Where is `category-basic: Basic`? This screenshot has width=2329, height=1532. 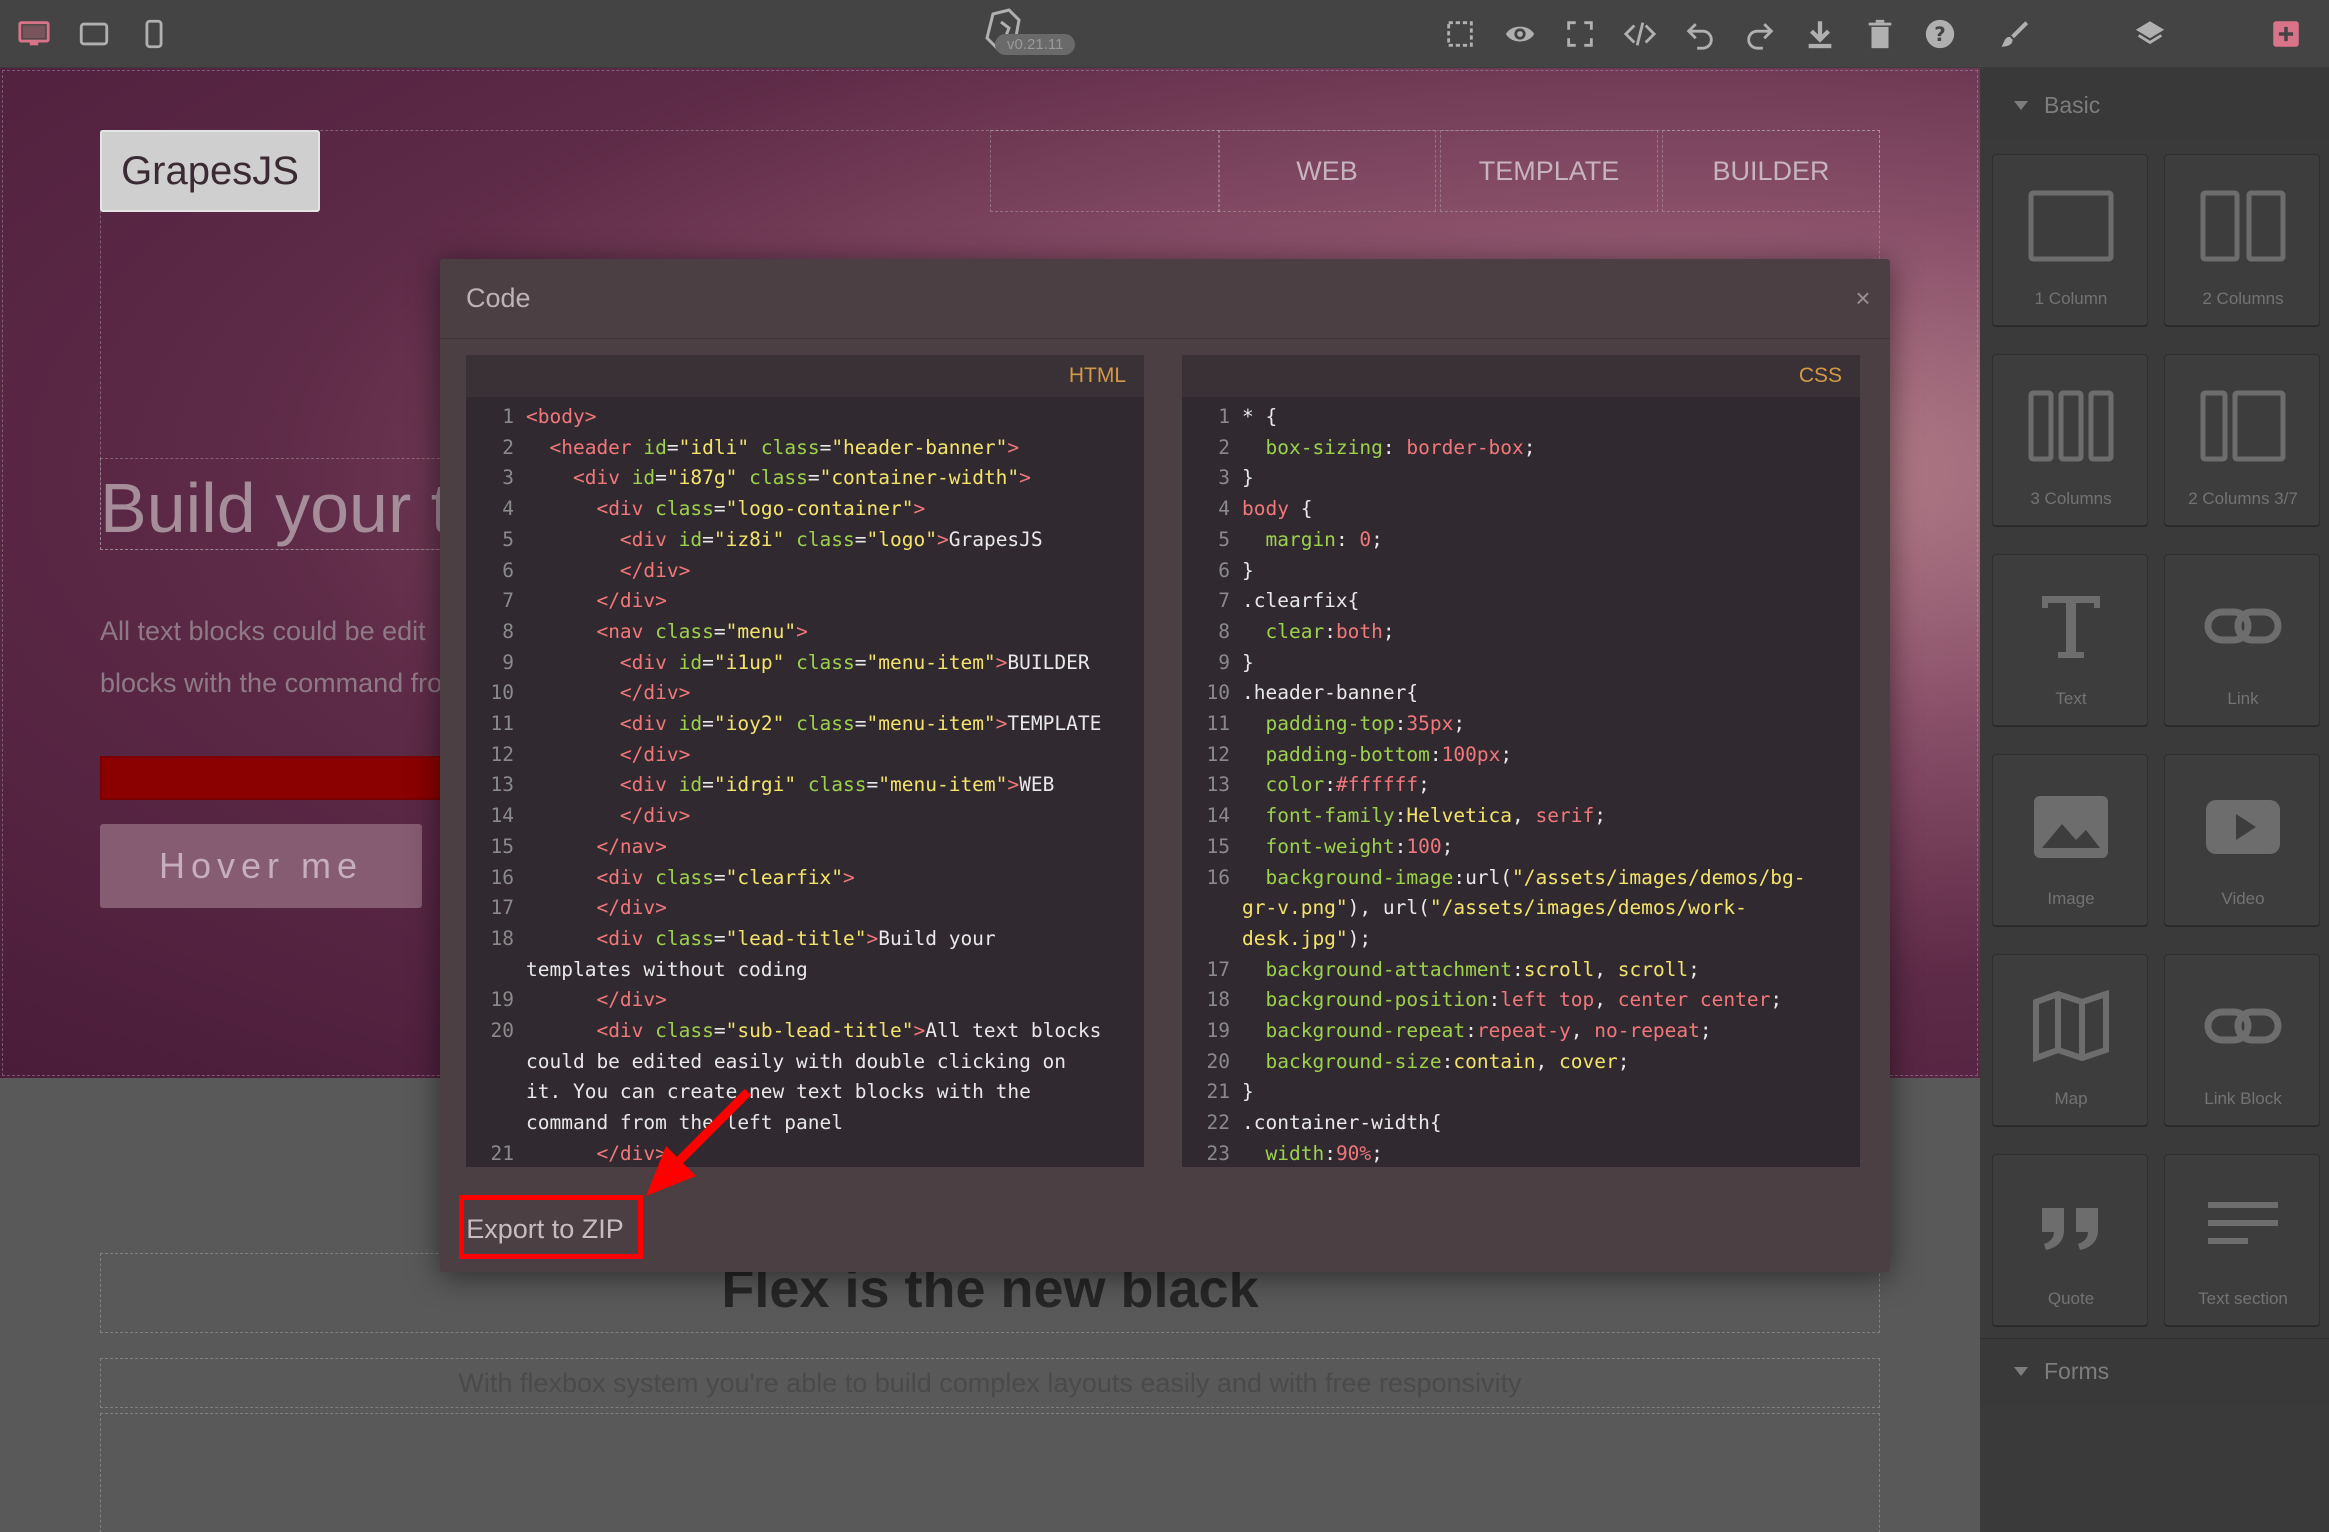 category-basic: Basic is located at coordinates (2154, 105).